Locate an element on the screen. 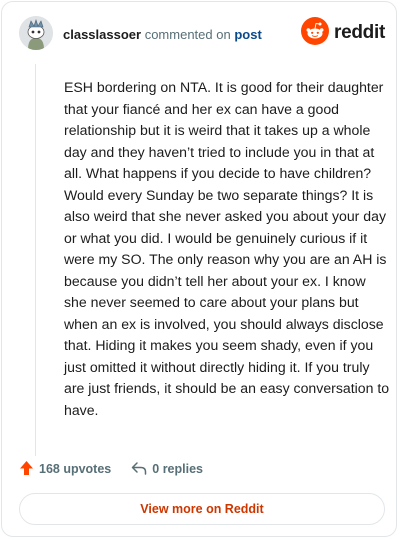 Image resolution: width=400 pixels, height=540 pixels. post-link: post is located at coordinates (247, 34).